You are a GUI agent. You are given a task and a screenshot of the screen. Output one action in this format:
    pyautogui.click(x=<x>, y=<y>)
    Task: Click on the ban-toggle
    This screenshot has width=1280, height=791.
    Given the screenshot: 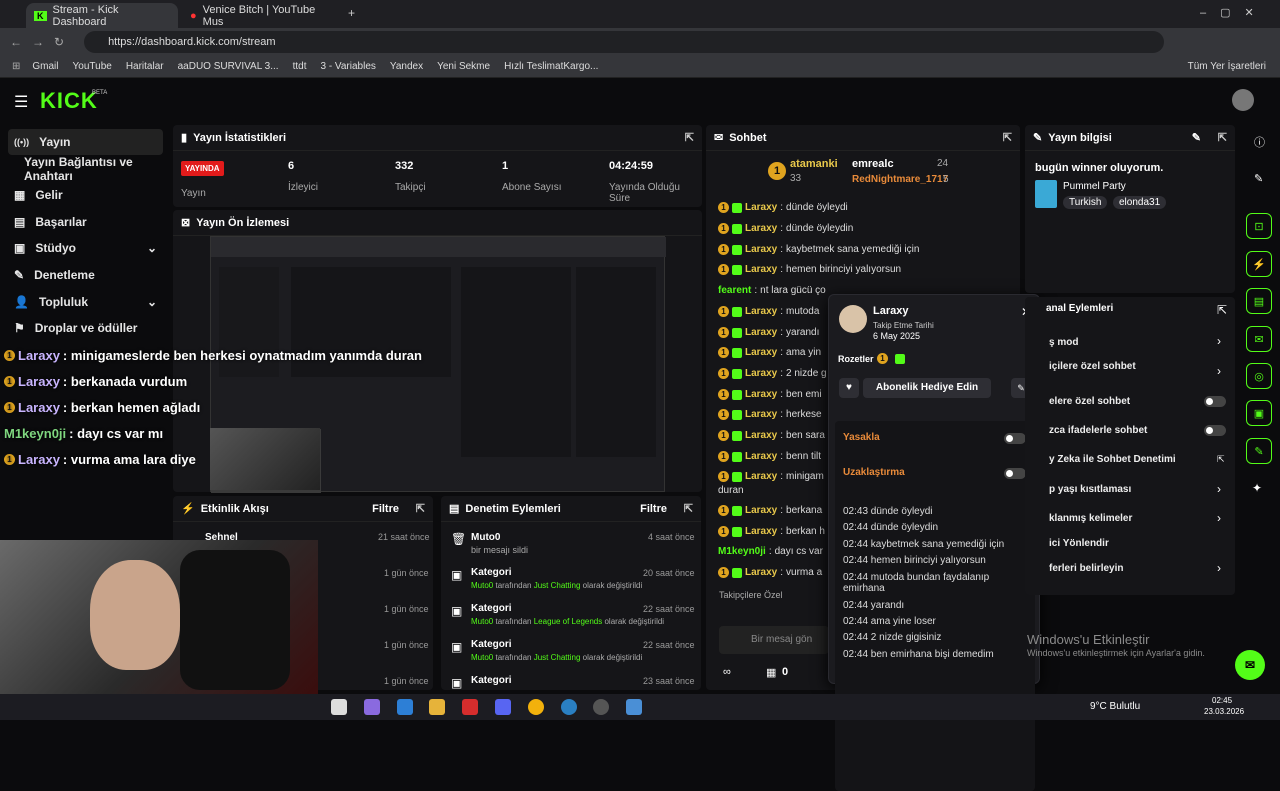 What is the action you would take?
    pyautogui.click(x=1015, y=438)
    